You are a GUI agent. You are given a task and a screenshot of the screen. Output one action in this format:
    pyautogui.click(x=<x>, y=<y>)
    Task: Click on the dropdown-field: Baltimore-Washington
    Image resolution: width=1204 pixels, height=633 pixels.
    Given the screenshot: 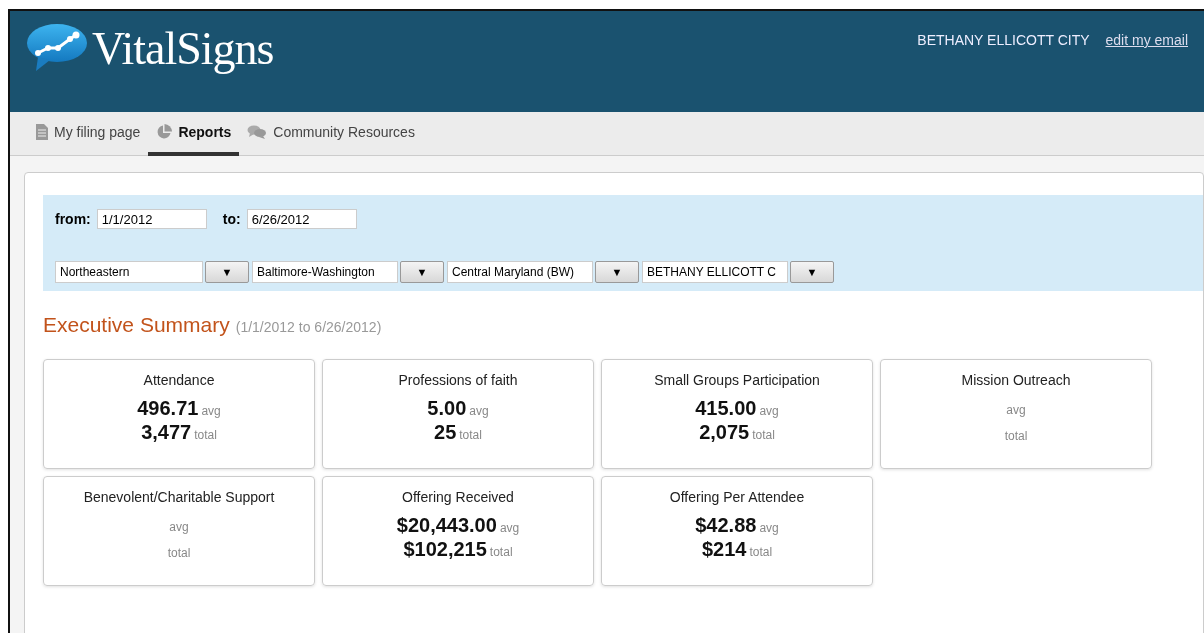 What is the action you would take?
    pyautogui.click(x=325, y=272)
    